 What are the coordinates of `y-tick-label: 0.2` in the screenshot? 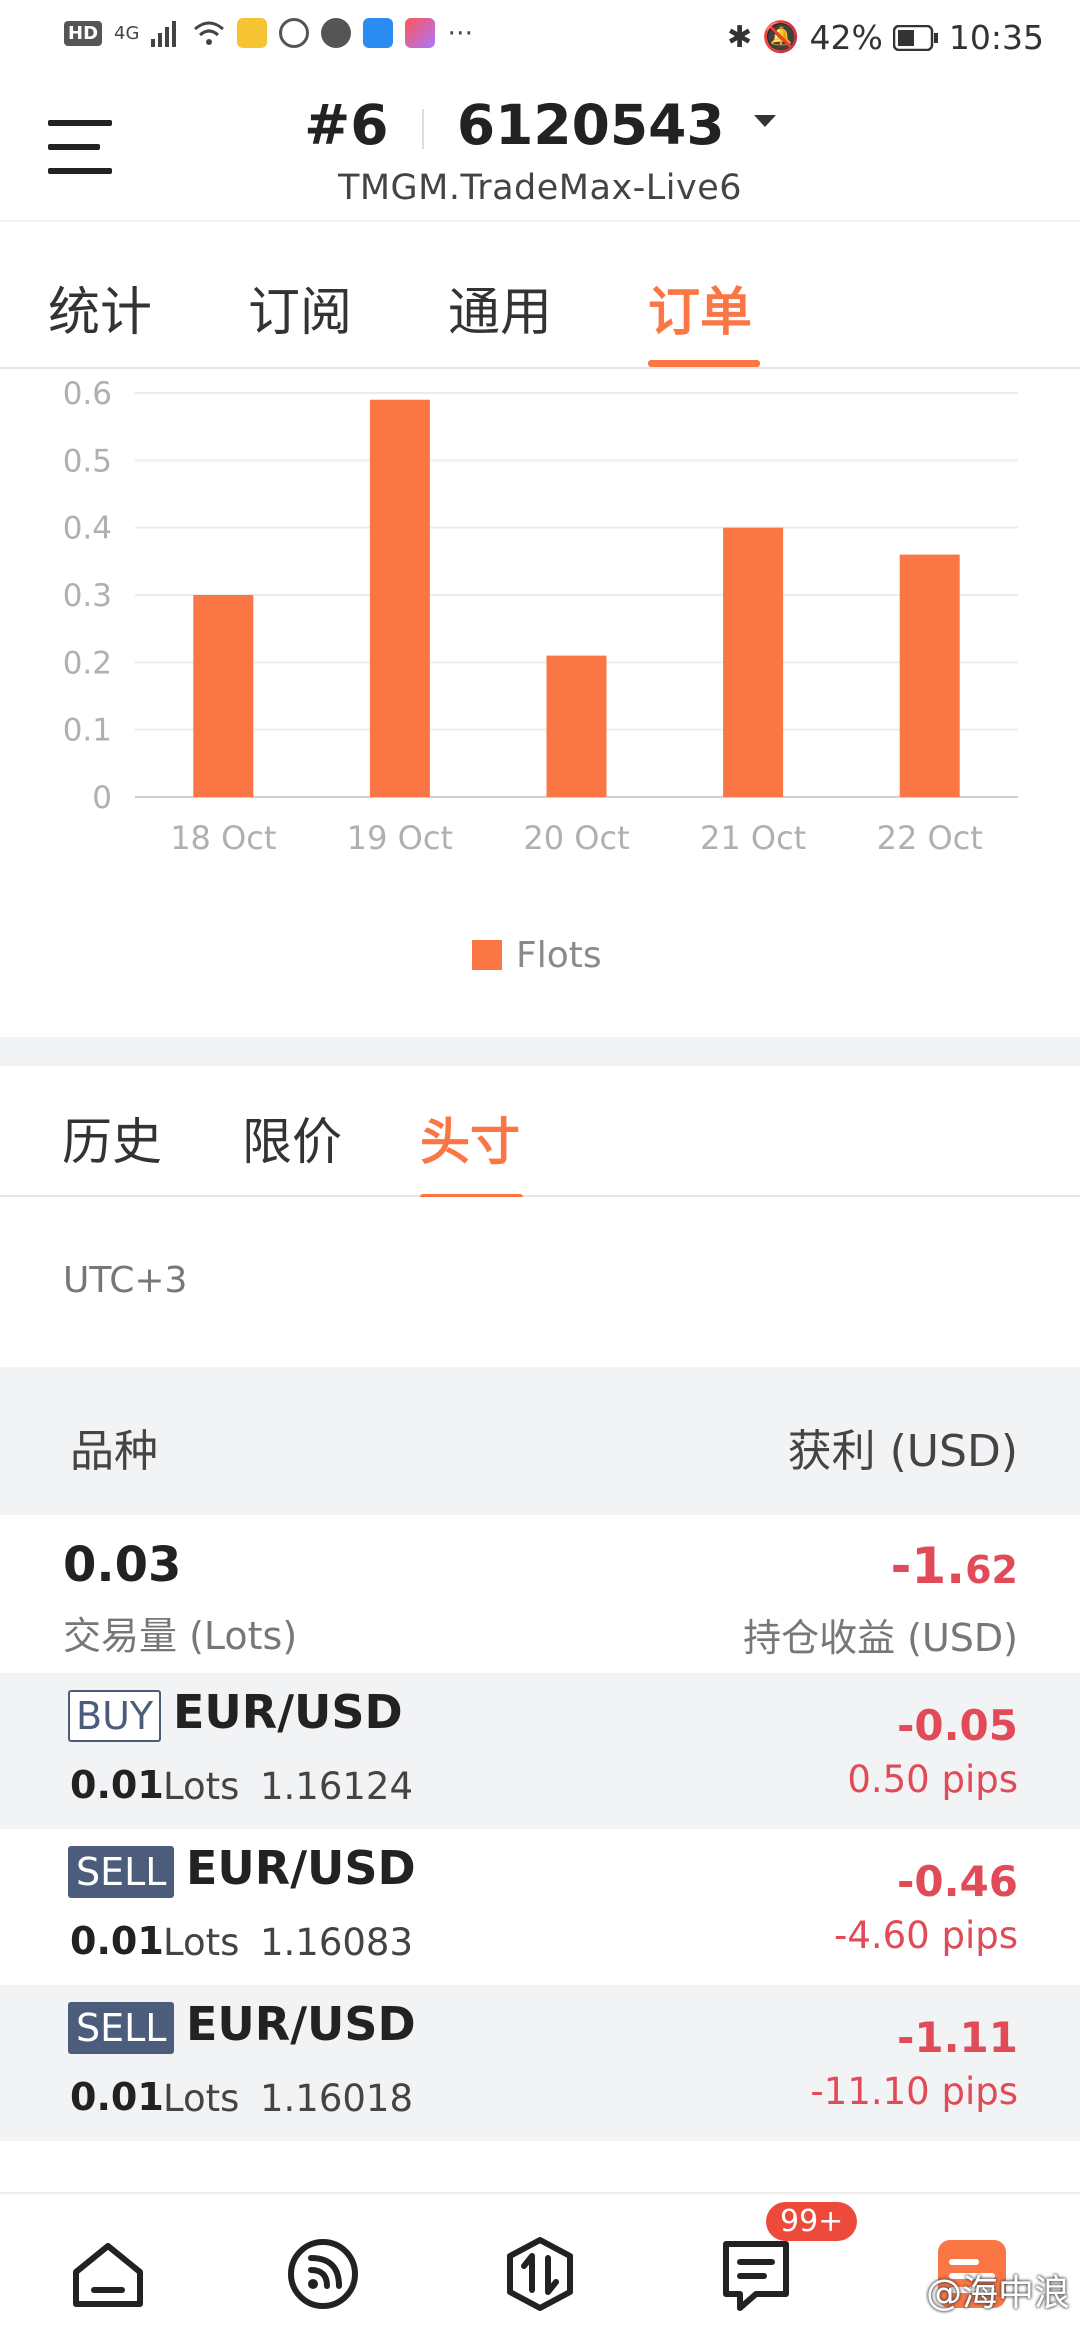 It's located at (87, 663).